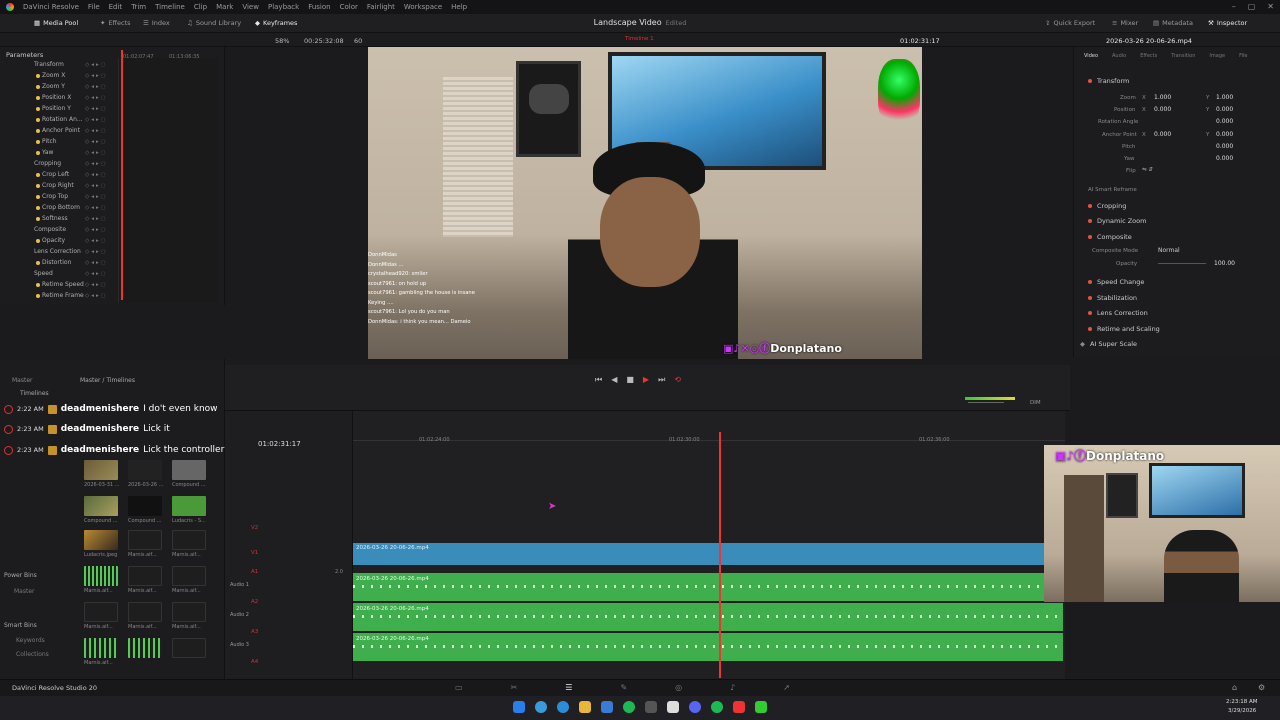 The image size is (1280, 720). What do you see at coordinates (1112, 190) in the screenshot?
I see `section-ai-smart-reframe: AI Smart Reframe` at bounding box center [1112, 190].